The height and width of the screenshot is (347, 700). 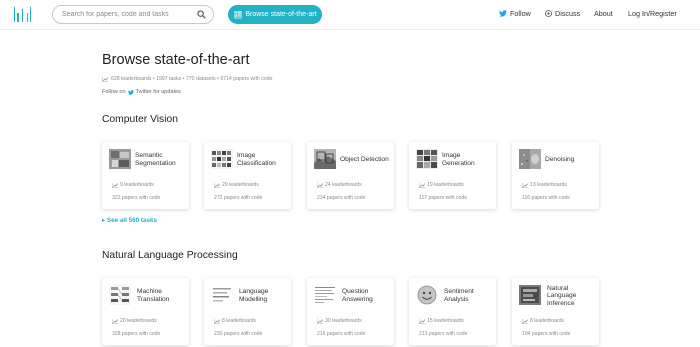 What do you see at coordinates (222, 159) in the screenshot?
I see `classification-thumbnail` at bounding box center [222, 159].